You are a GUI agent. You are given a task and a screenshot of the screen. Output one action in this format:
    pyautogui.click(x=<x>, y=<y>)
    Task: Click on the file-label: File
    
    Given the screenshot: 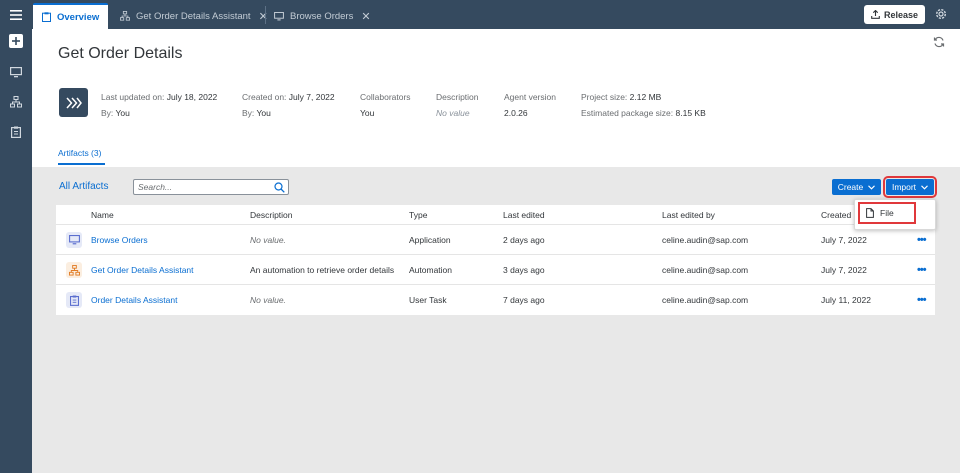 What is the action you would take?
    pyautogui.click(x=887, y=213)
    